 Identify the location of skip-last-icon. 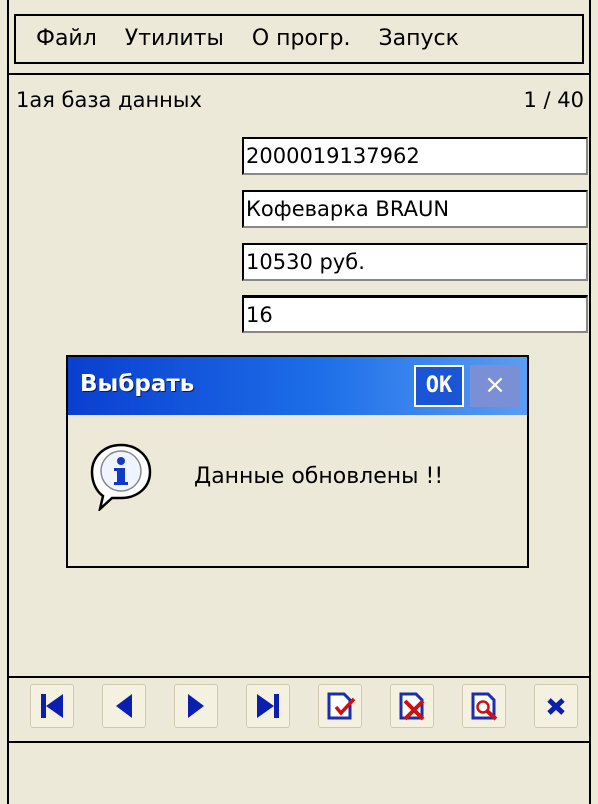
(268, 706).